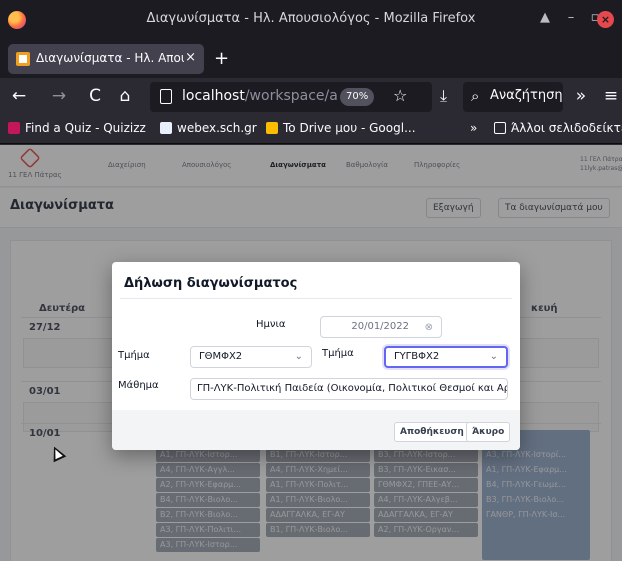 The height and width of the screenshot is (561, 622). I want to click on hamburger-menu-icon: ≡, so click(611, 96).